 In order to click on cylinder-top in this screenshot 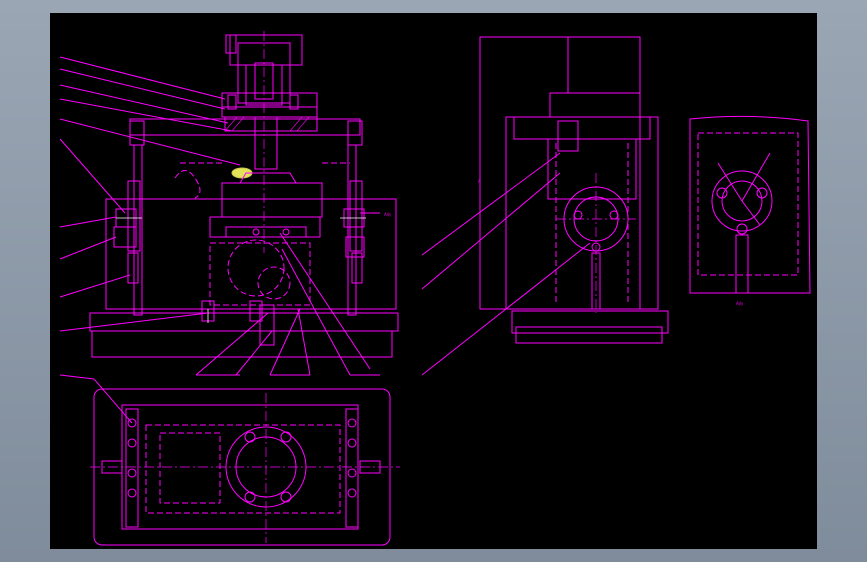, I will do `click(266, 50)`.